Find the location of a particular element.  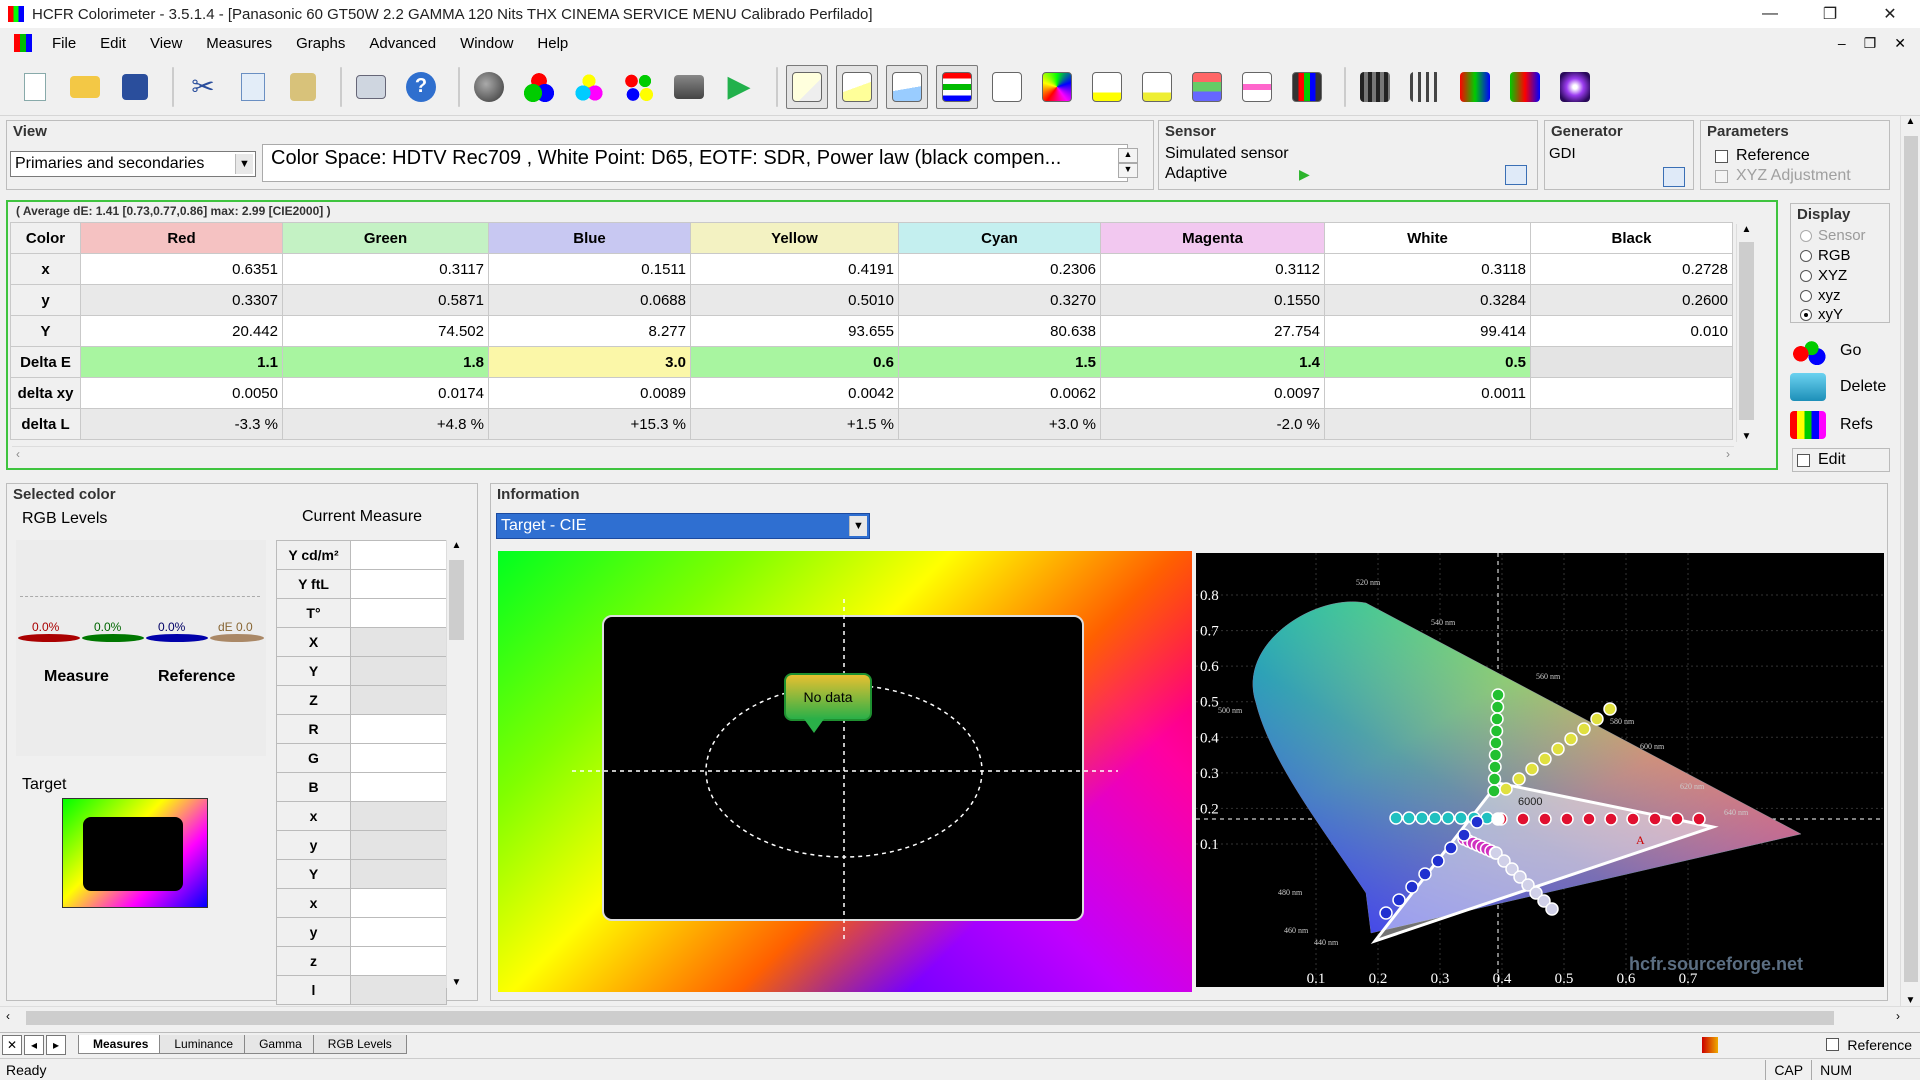

menu-view: View is located at coordinates (166, 43).